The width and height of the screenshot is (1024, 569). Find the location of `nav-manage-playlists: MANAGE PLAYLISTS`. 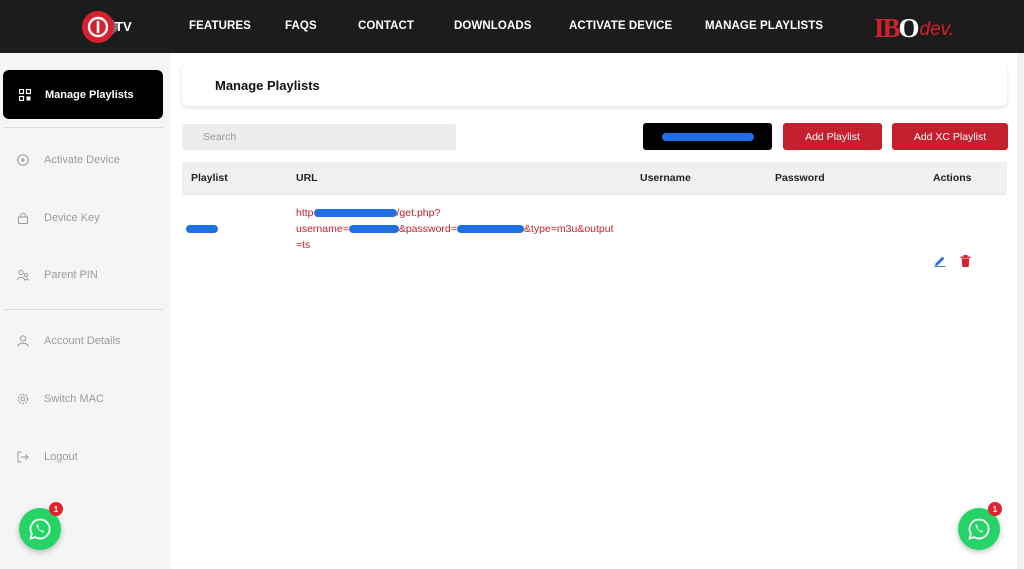

nav-manage-playlists: MANAGE PLAYLISTS is located at coordinates (764, 26).